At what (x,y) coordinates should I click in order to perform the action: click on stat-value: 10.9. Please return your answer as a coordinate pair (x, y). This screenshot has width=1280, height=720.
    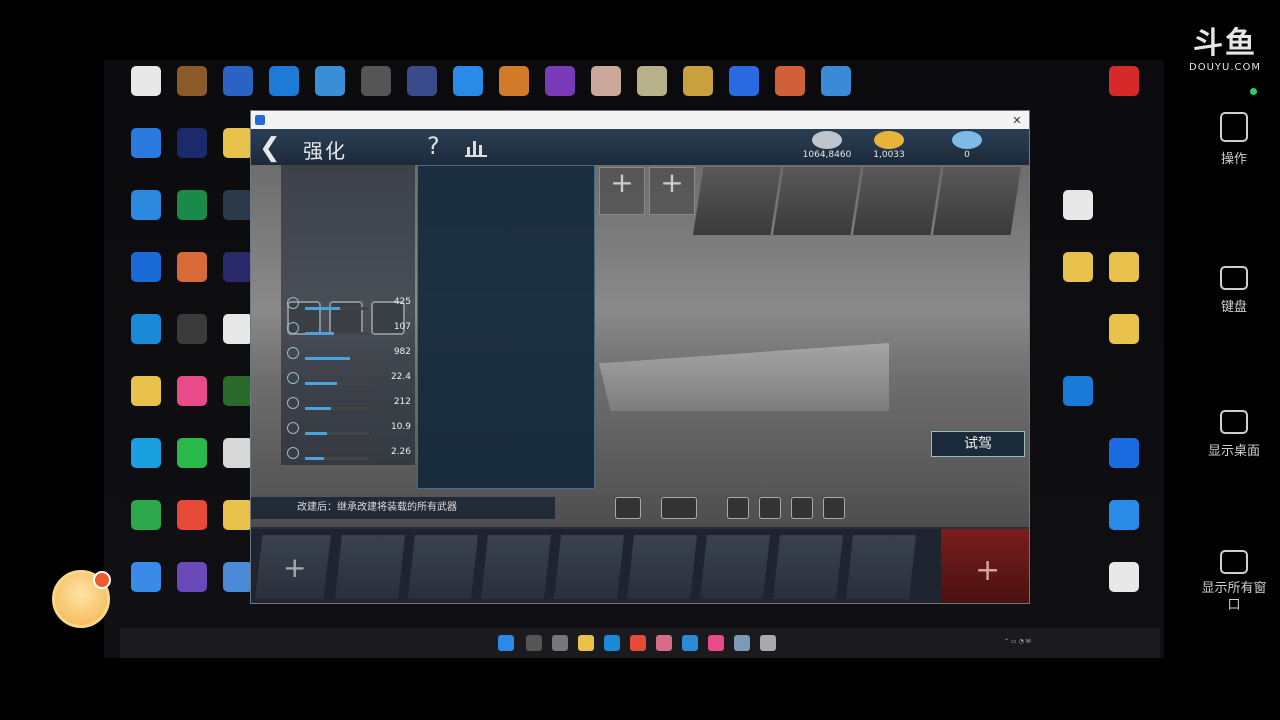
    Looking at the image, I should click on (400, 427).